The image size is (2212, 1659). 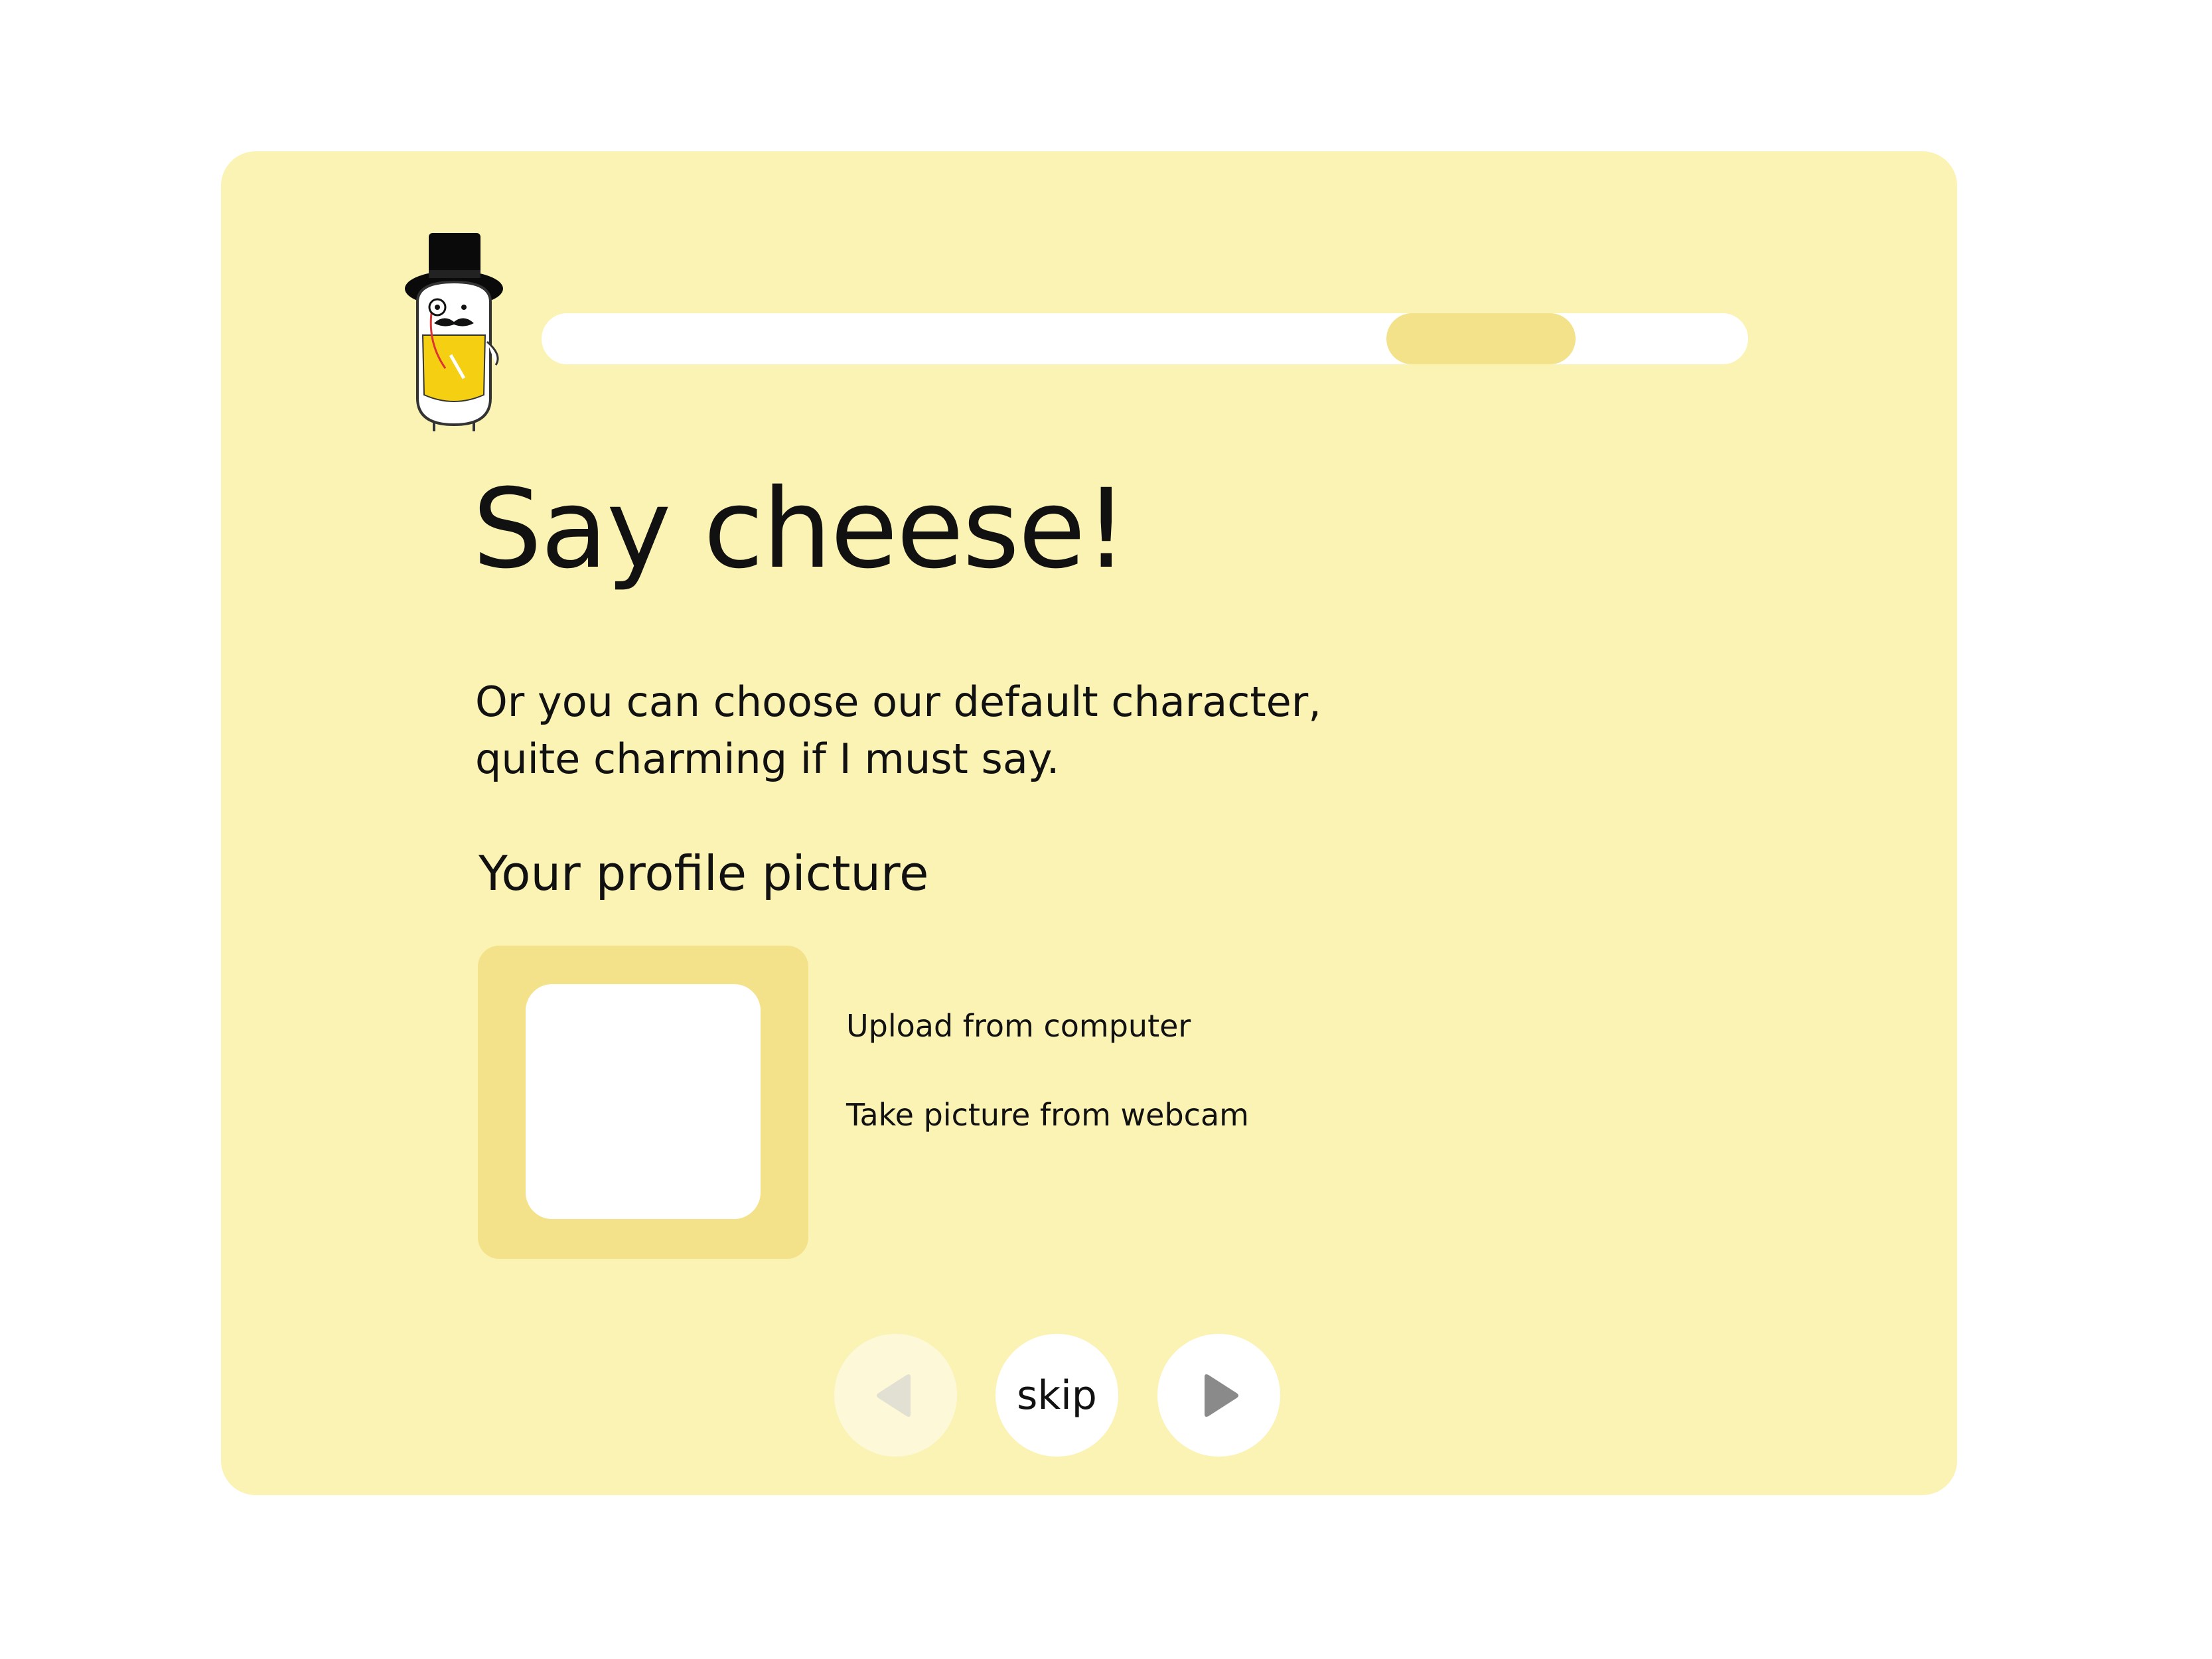 I want to click on page-title: Say cheese!, so click(x=801, y=529).